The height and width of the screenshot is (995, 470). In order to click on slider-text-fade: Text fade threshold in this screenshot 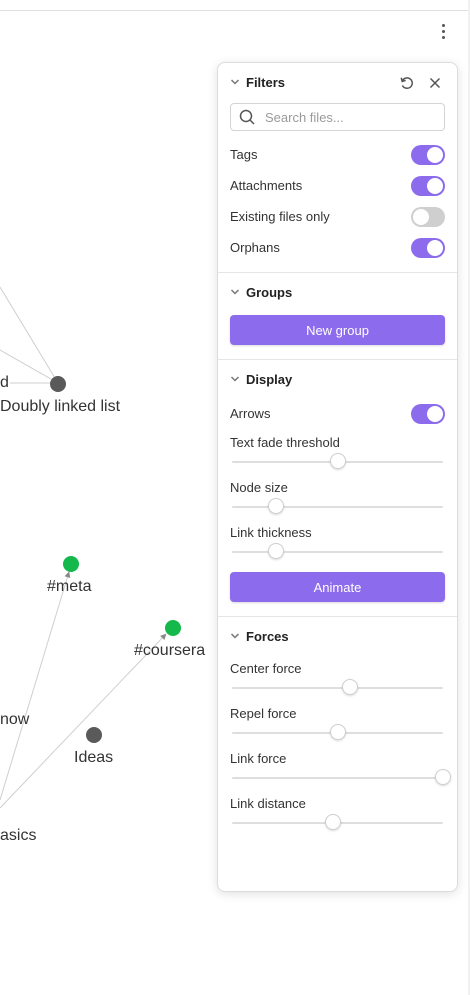, I will do `click(337, 454)`.